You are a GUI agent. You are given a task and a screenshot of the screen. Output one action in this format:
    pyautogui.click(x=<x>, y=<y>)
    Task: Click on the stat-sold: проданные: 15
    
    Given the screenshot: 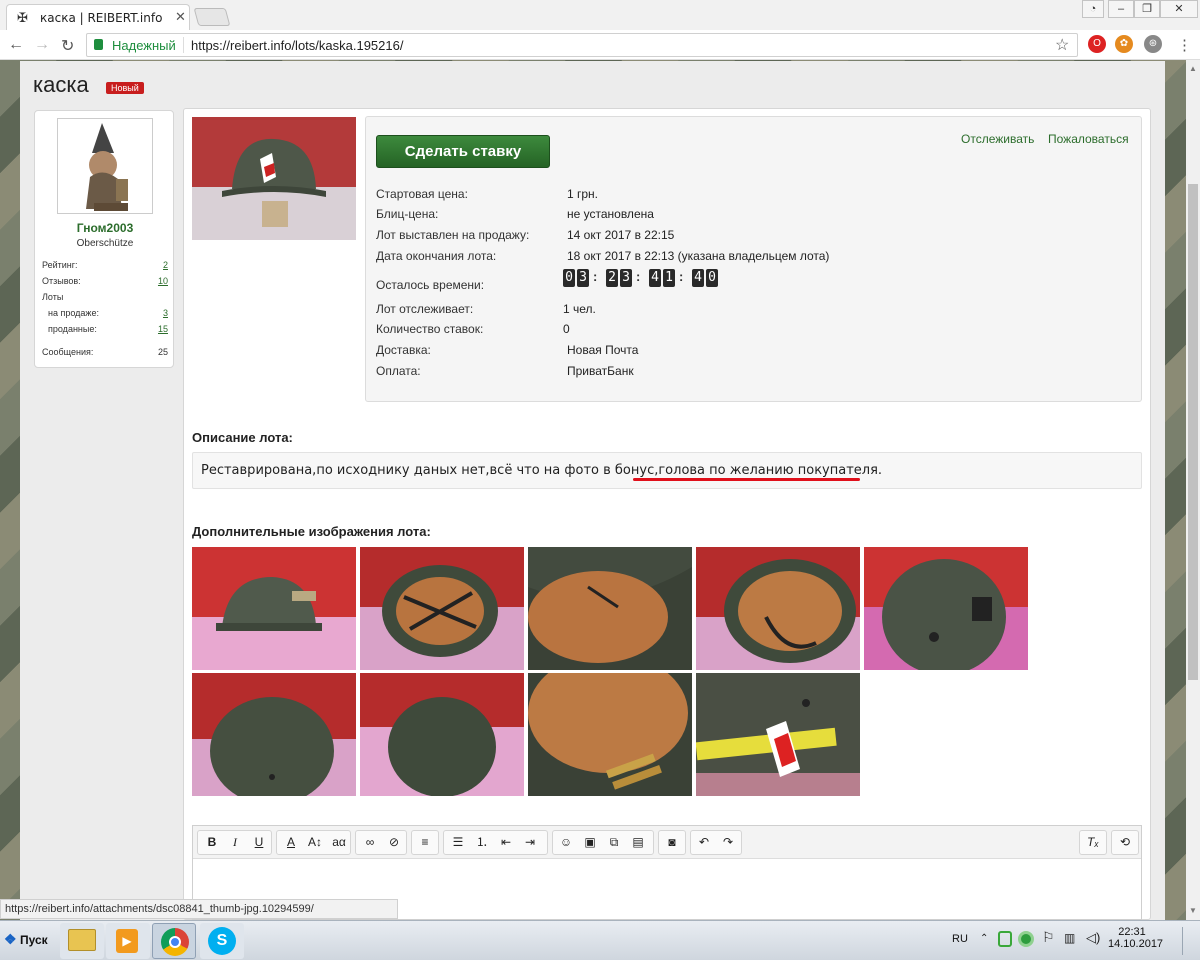 What is the action you would take?
    pyautogui.click(x=105, y=329)
    